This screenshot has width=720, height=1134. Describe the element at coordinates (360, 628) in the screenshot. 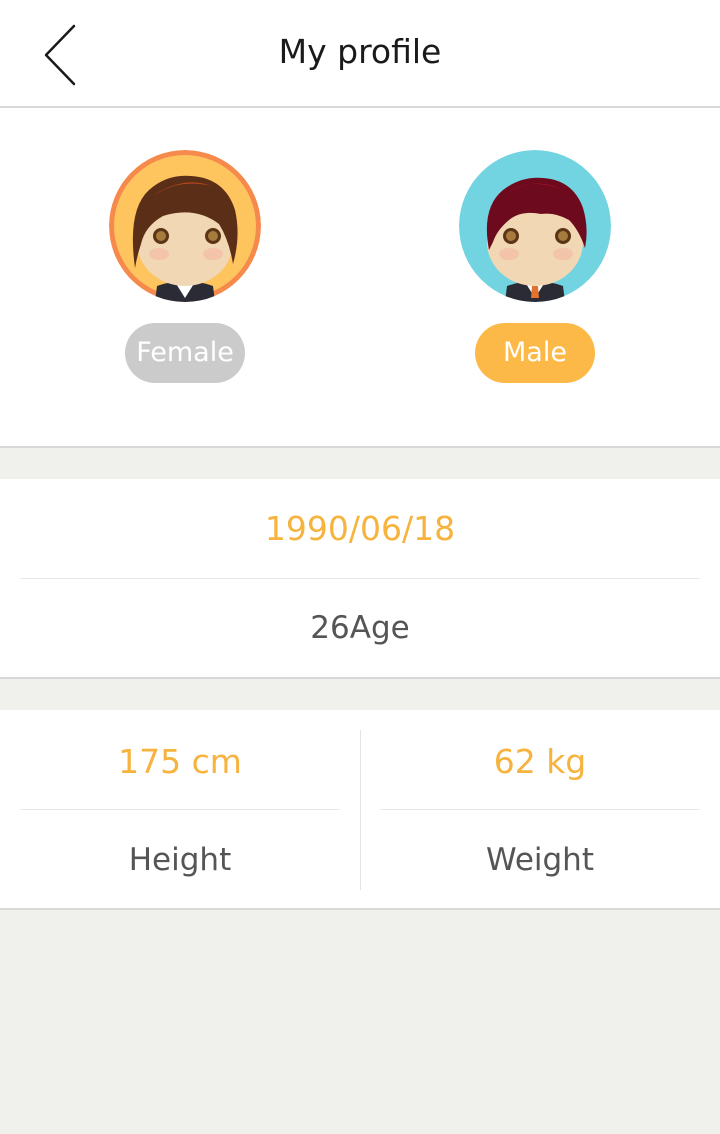

I see `age-text: 26Age` at that location.